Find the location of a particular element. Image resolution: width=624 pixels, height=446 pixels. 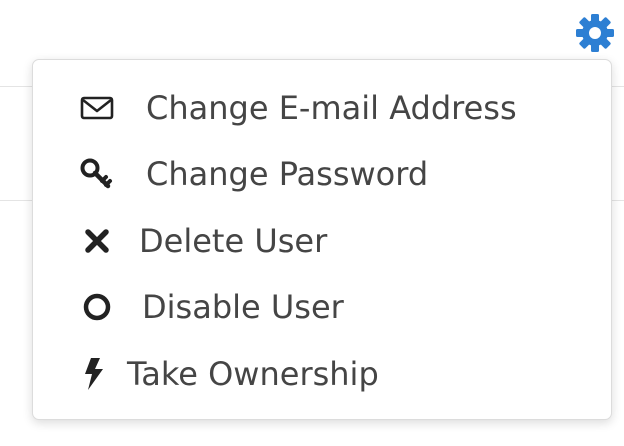

menu-item-disable-user: Disable User is located at coordinates (322, 307).